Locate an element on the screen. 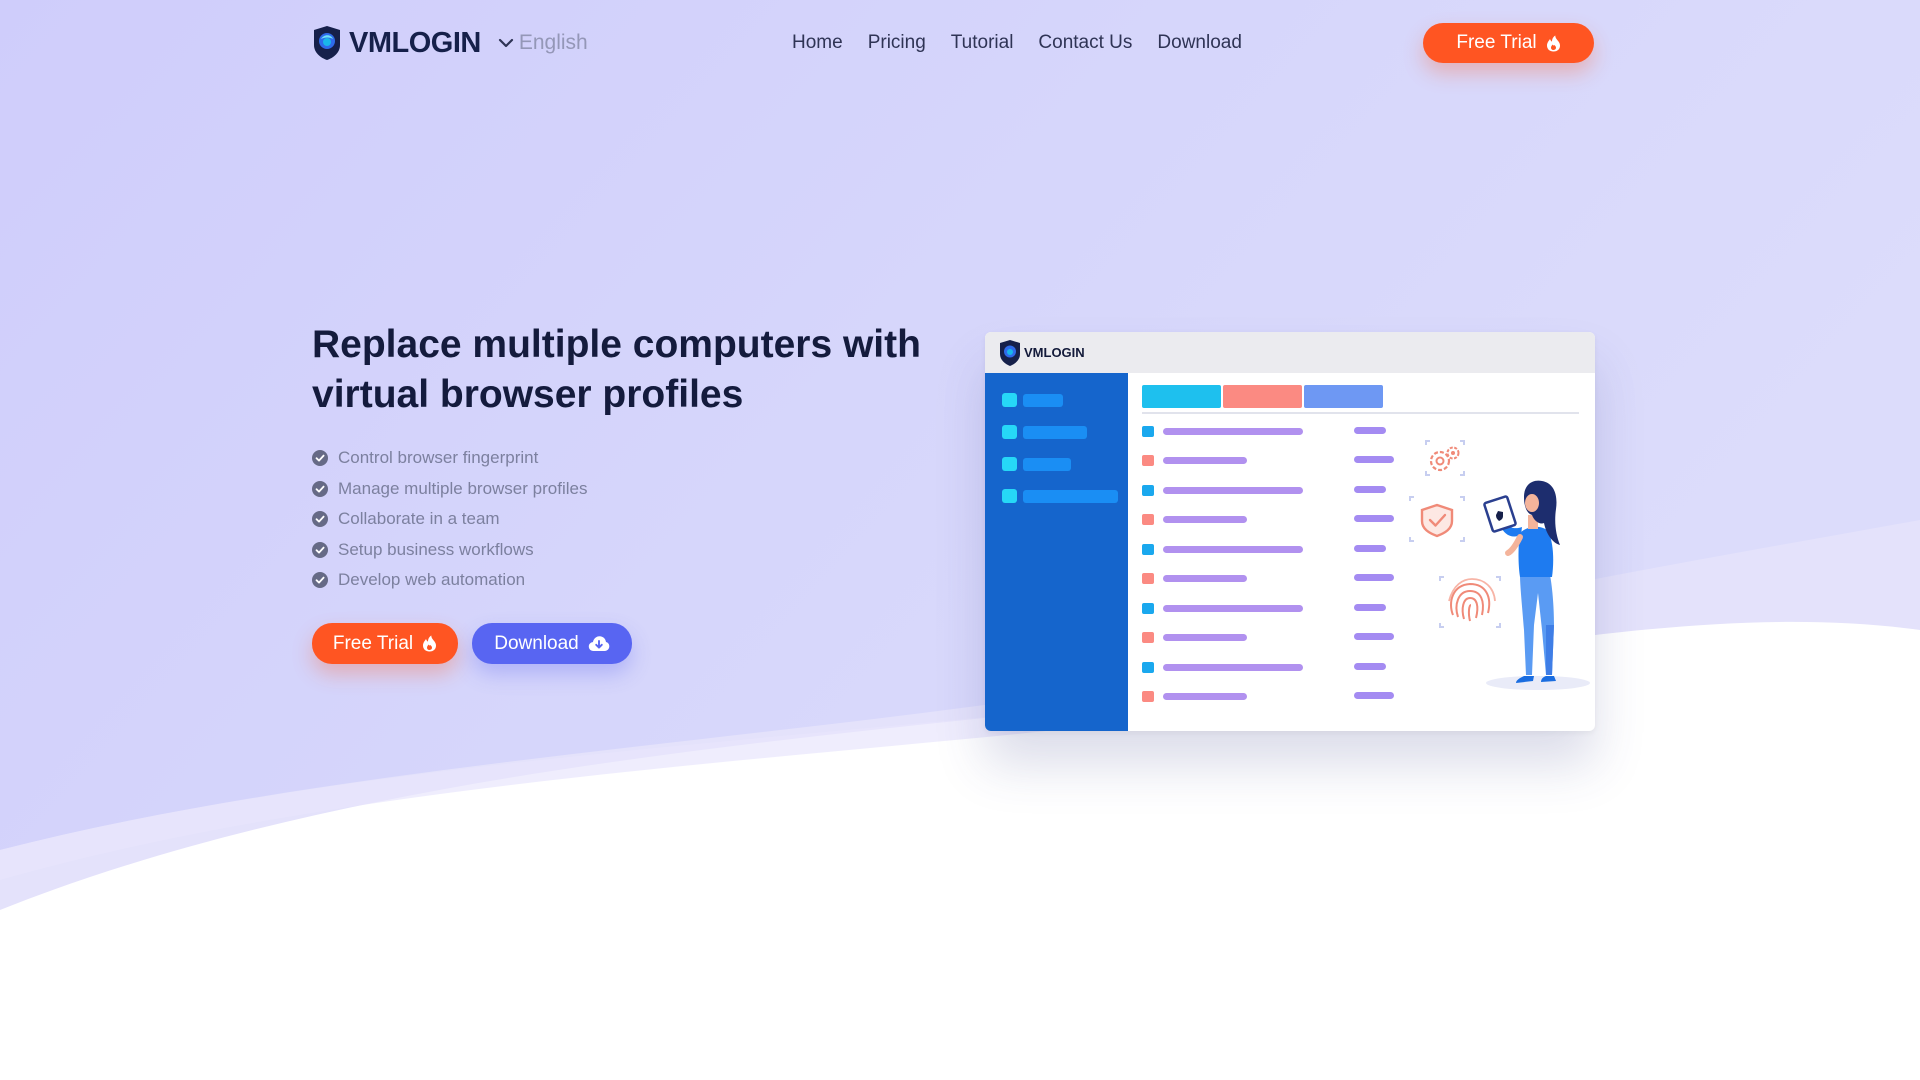 Image resolution: width=1920 pixels, height=1080 pixels. mockup-brand: VMLOGIN is located at coordinates (1054, 352).